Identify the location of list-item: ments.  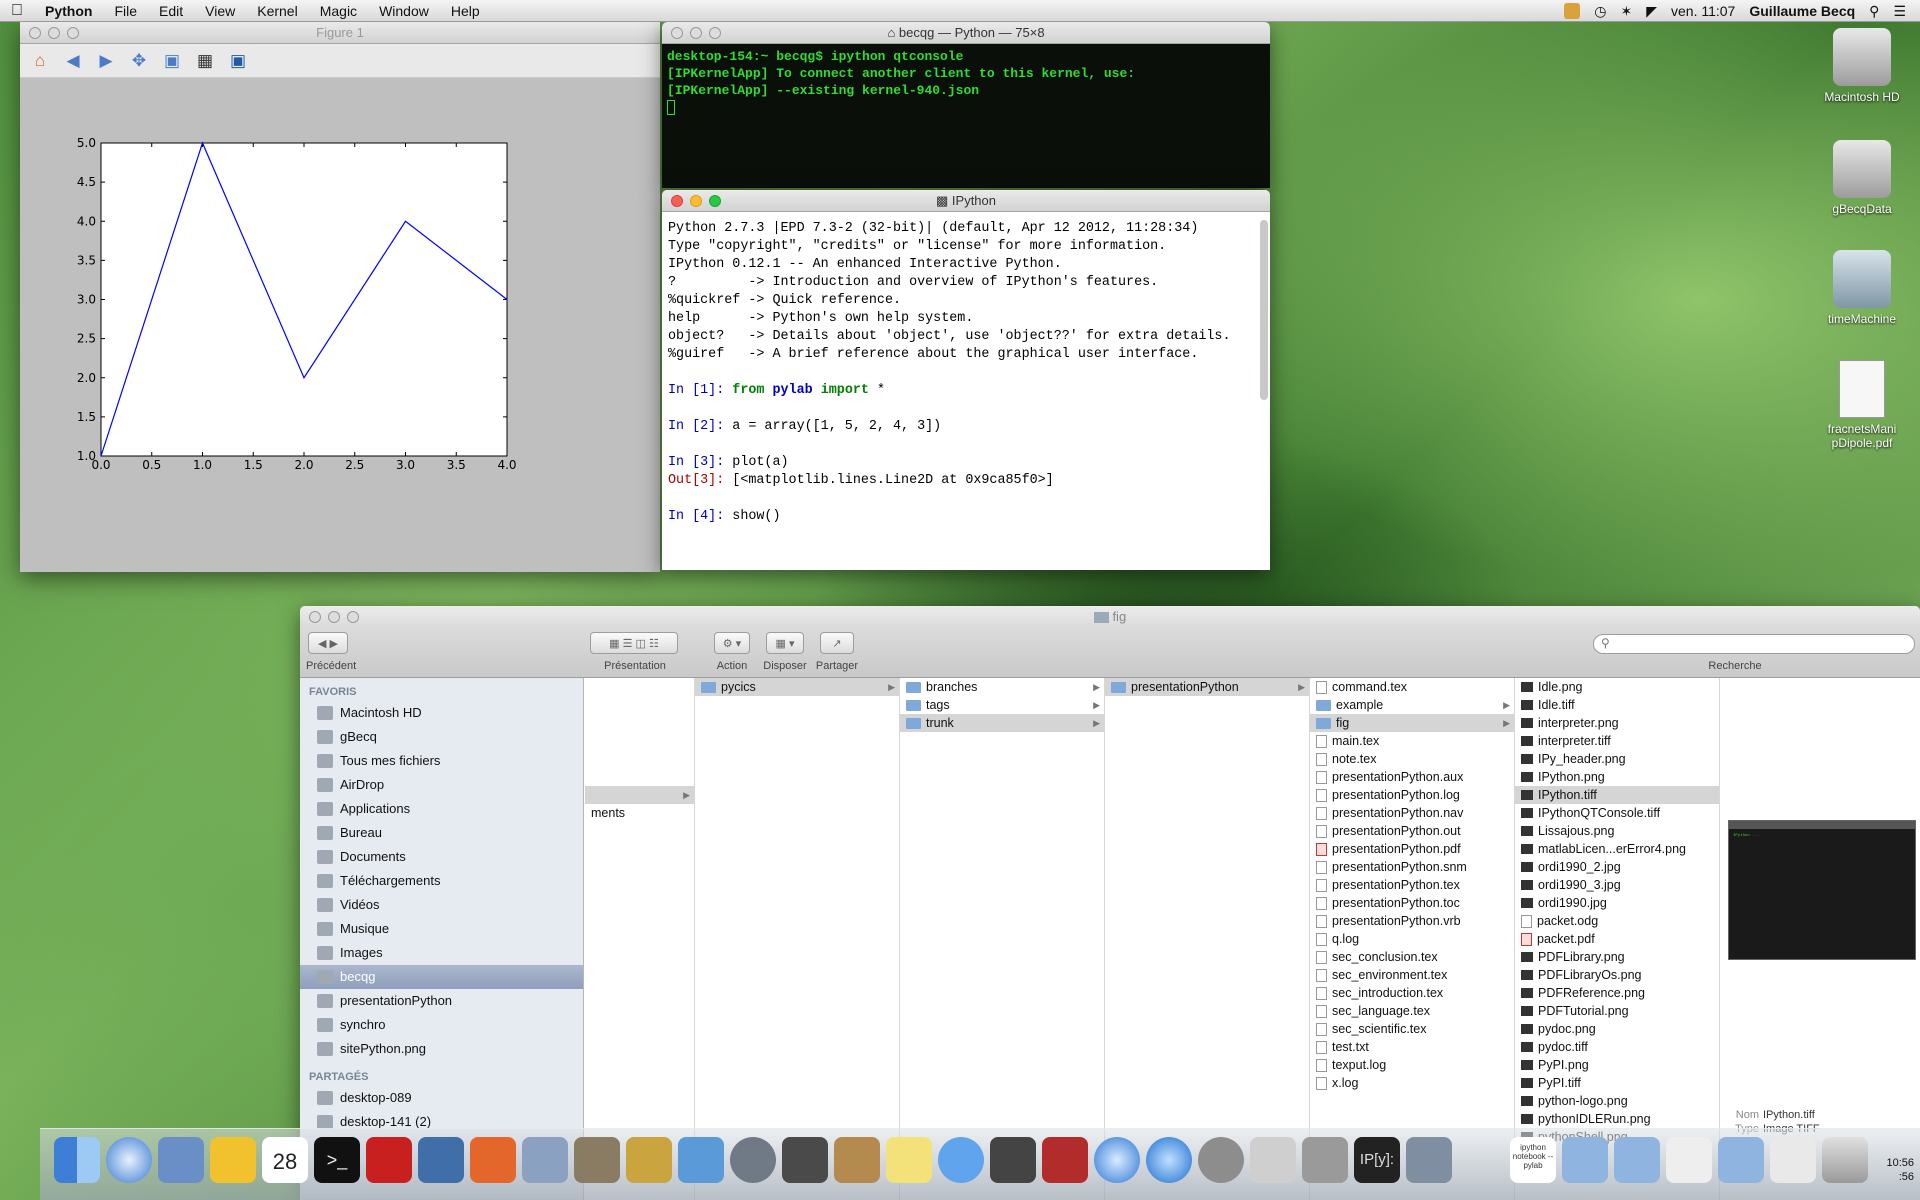
(639, 813).